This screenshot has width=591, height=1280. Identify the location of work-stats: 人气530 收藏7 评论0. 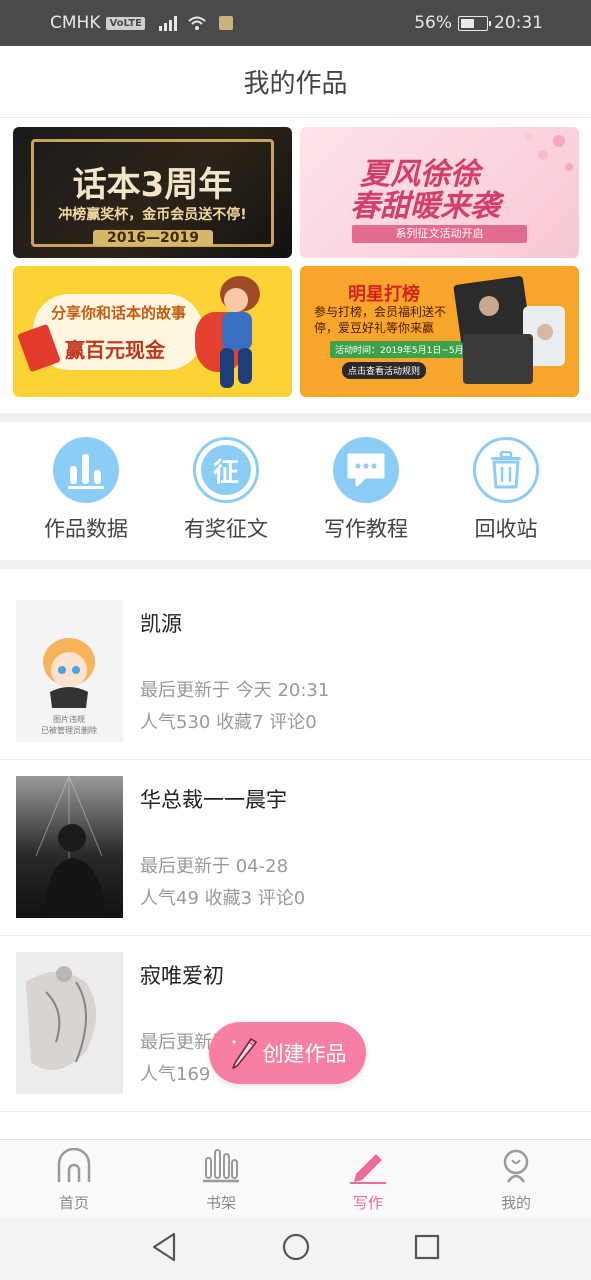
(228, 722).